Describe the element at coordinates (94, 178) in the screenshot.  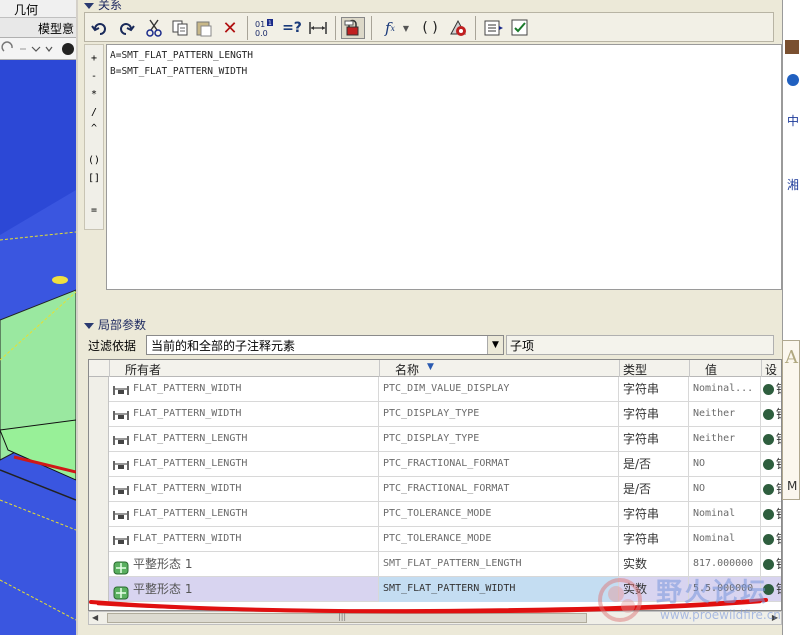
I see `operator-brackets-button: []` at that location.